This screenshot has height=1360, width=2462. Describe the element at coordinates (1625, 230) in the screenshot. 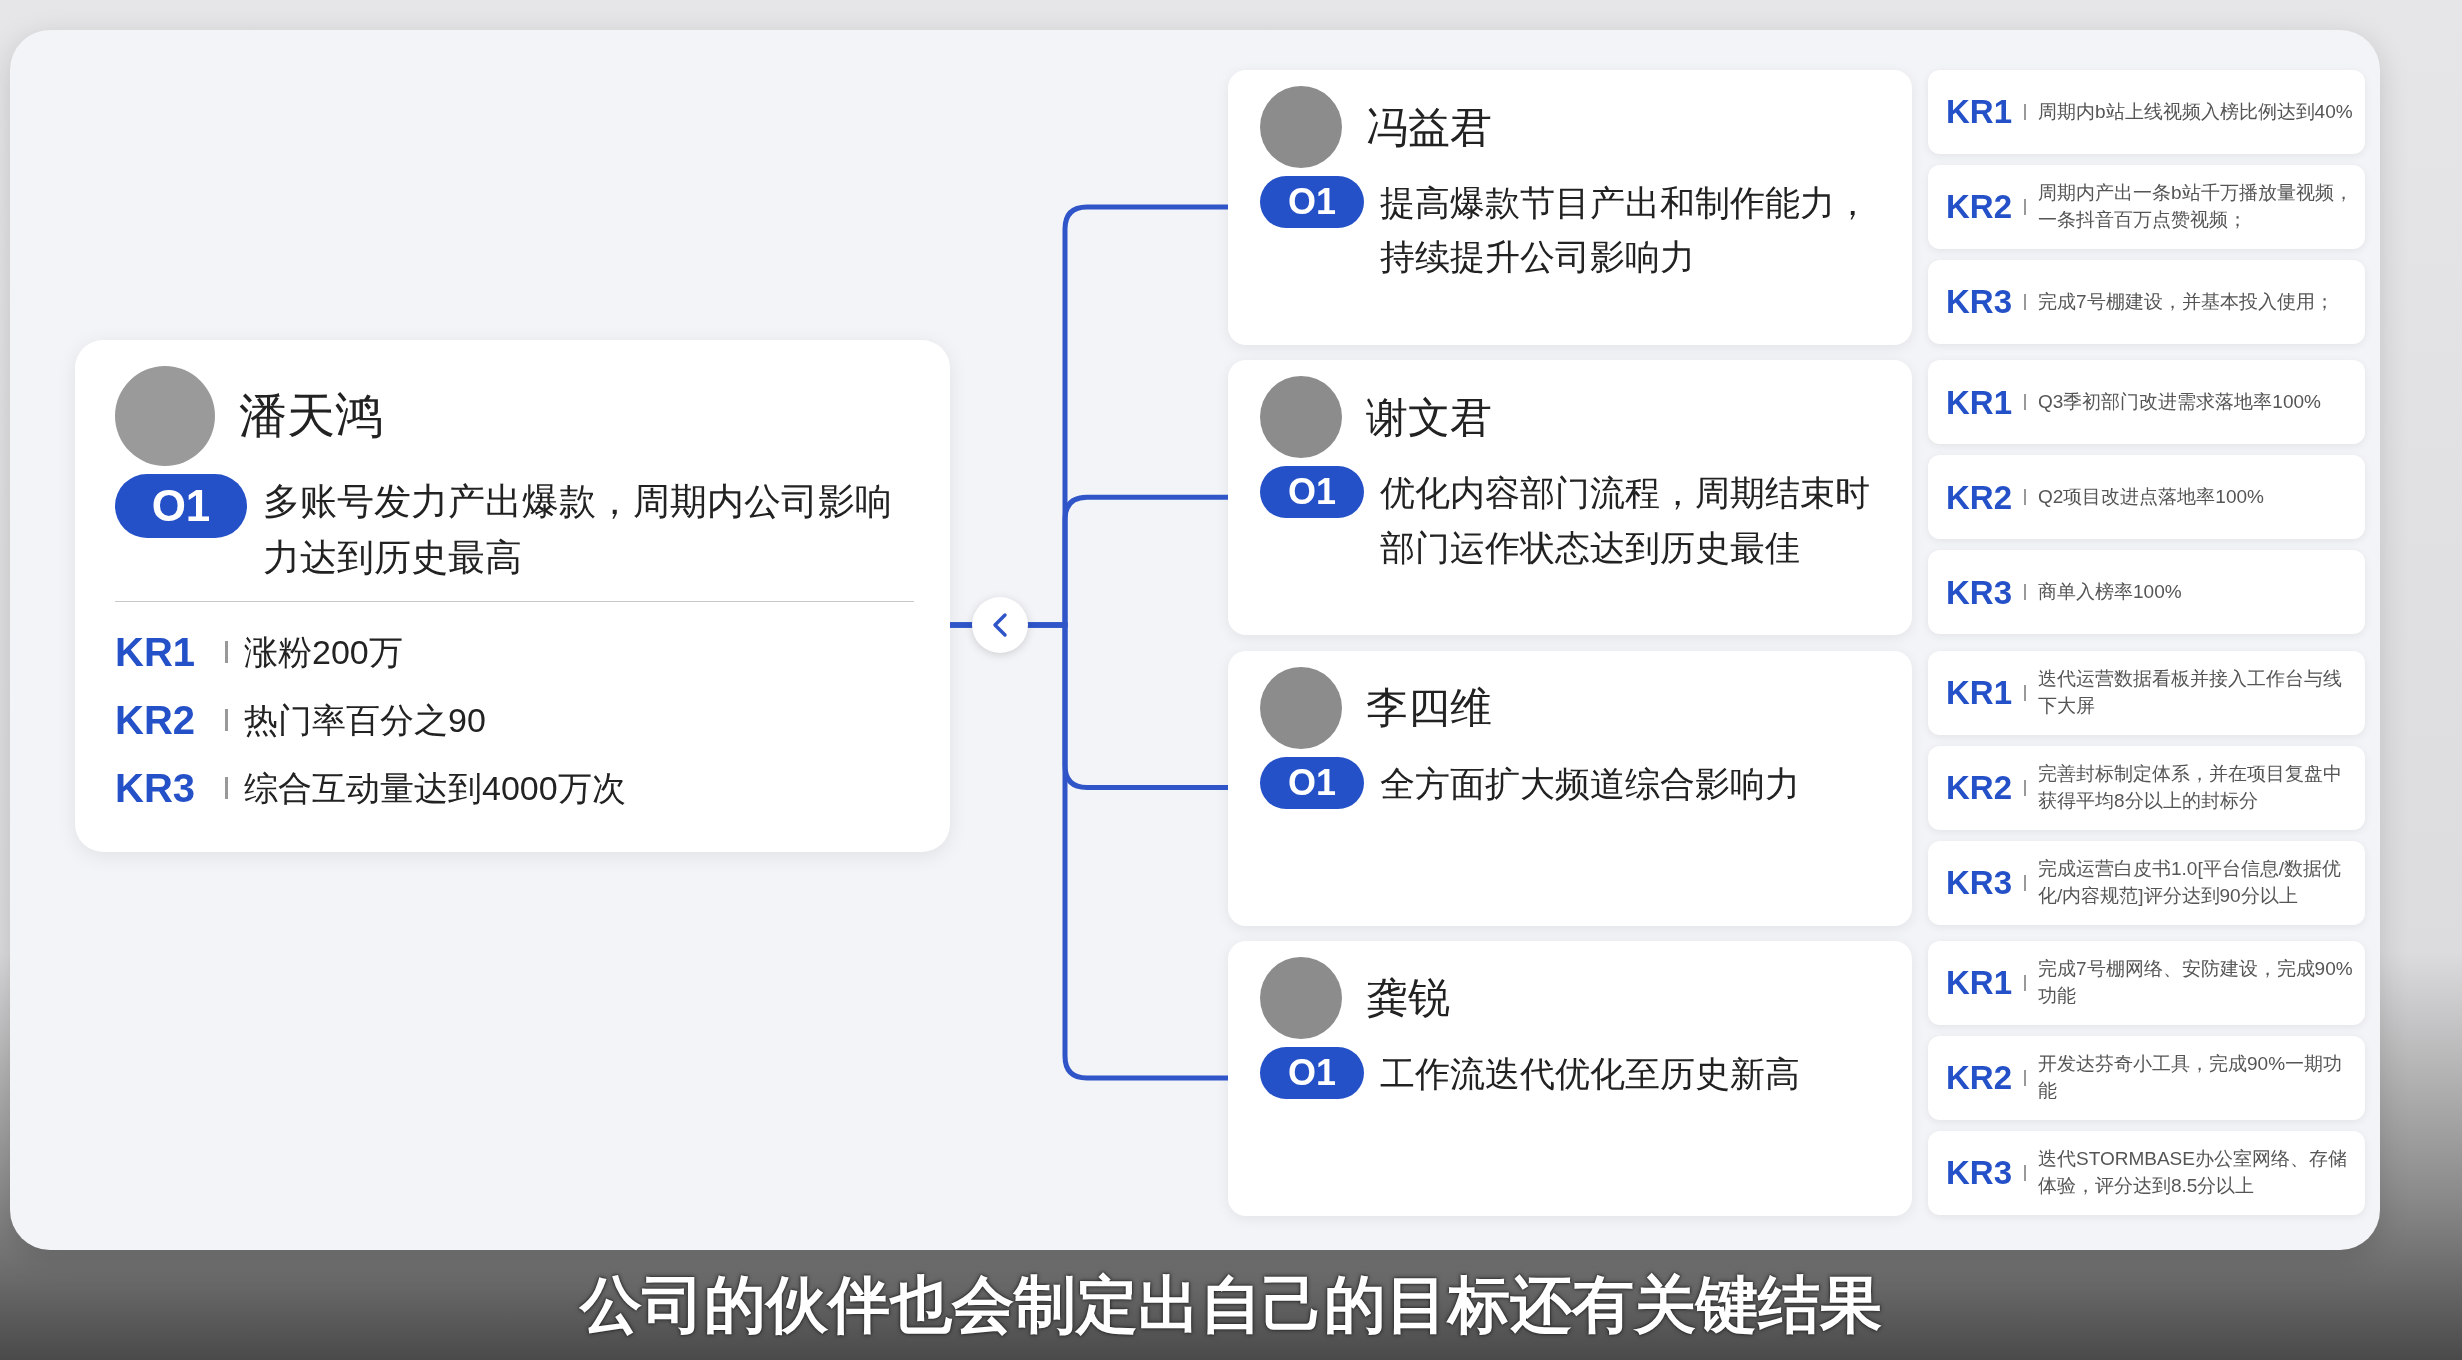

I see `objective-text: 提高爆款节目产出和制作能力，持续提升公司影响力` at that location.